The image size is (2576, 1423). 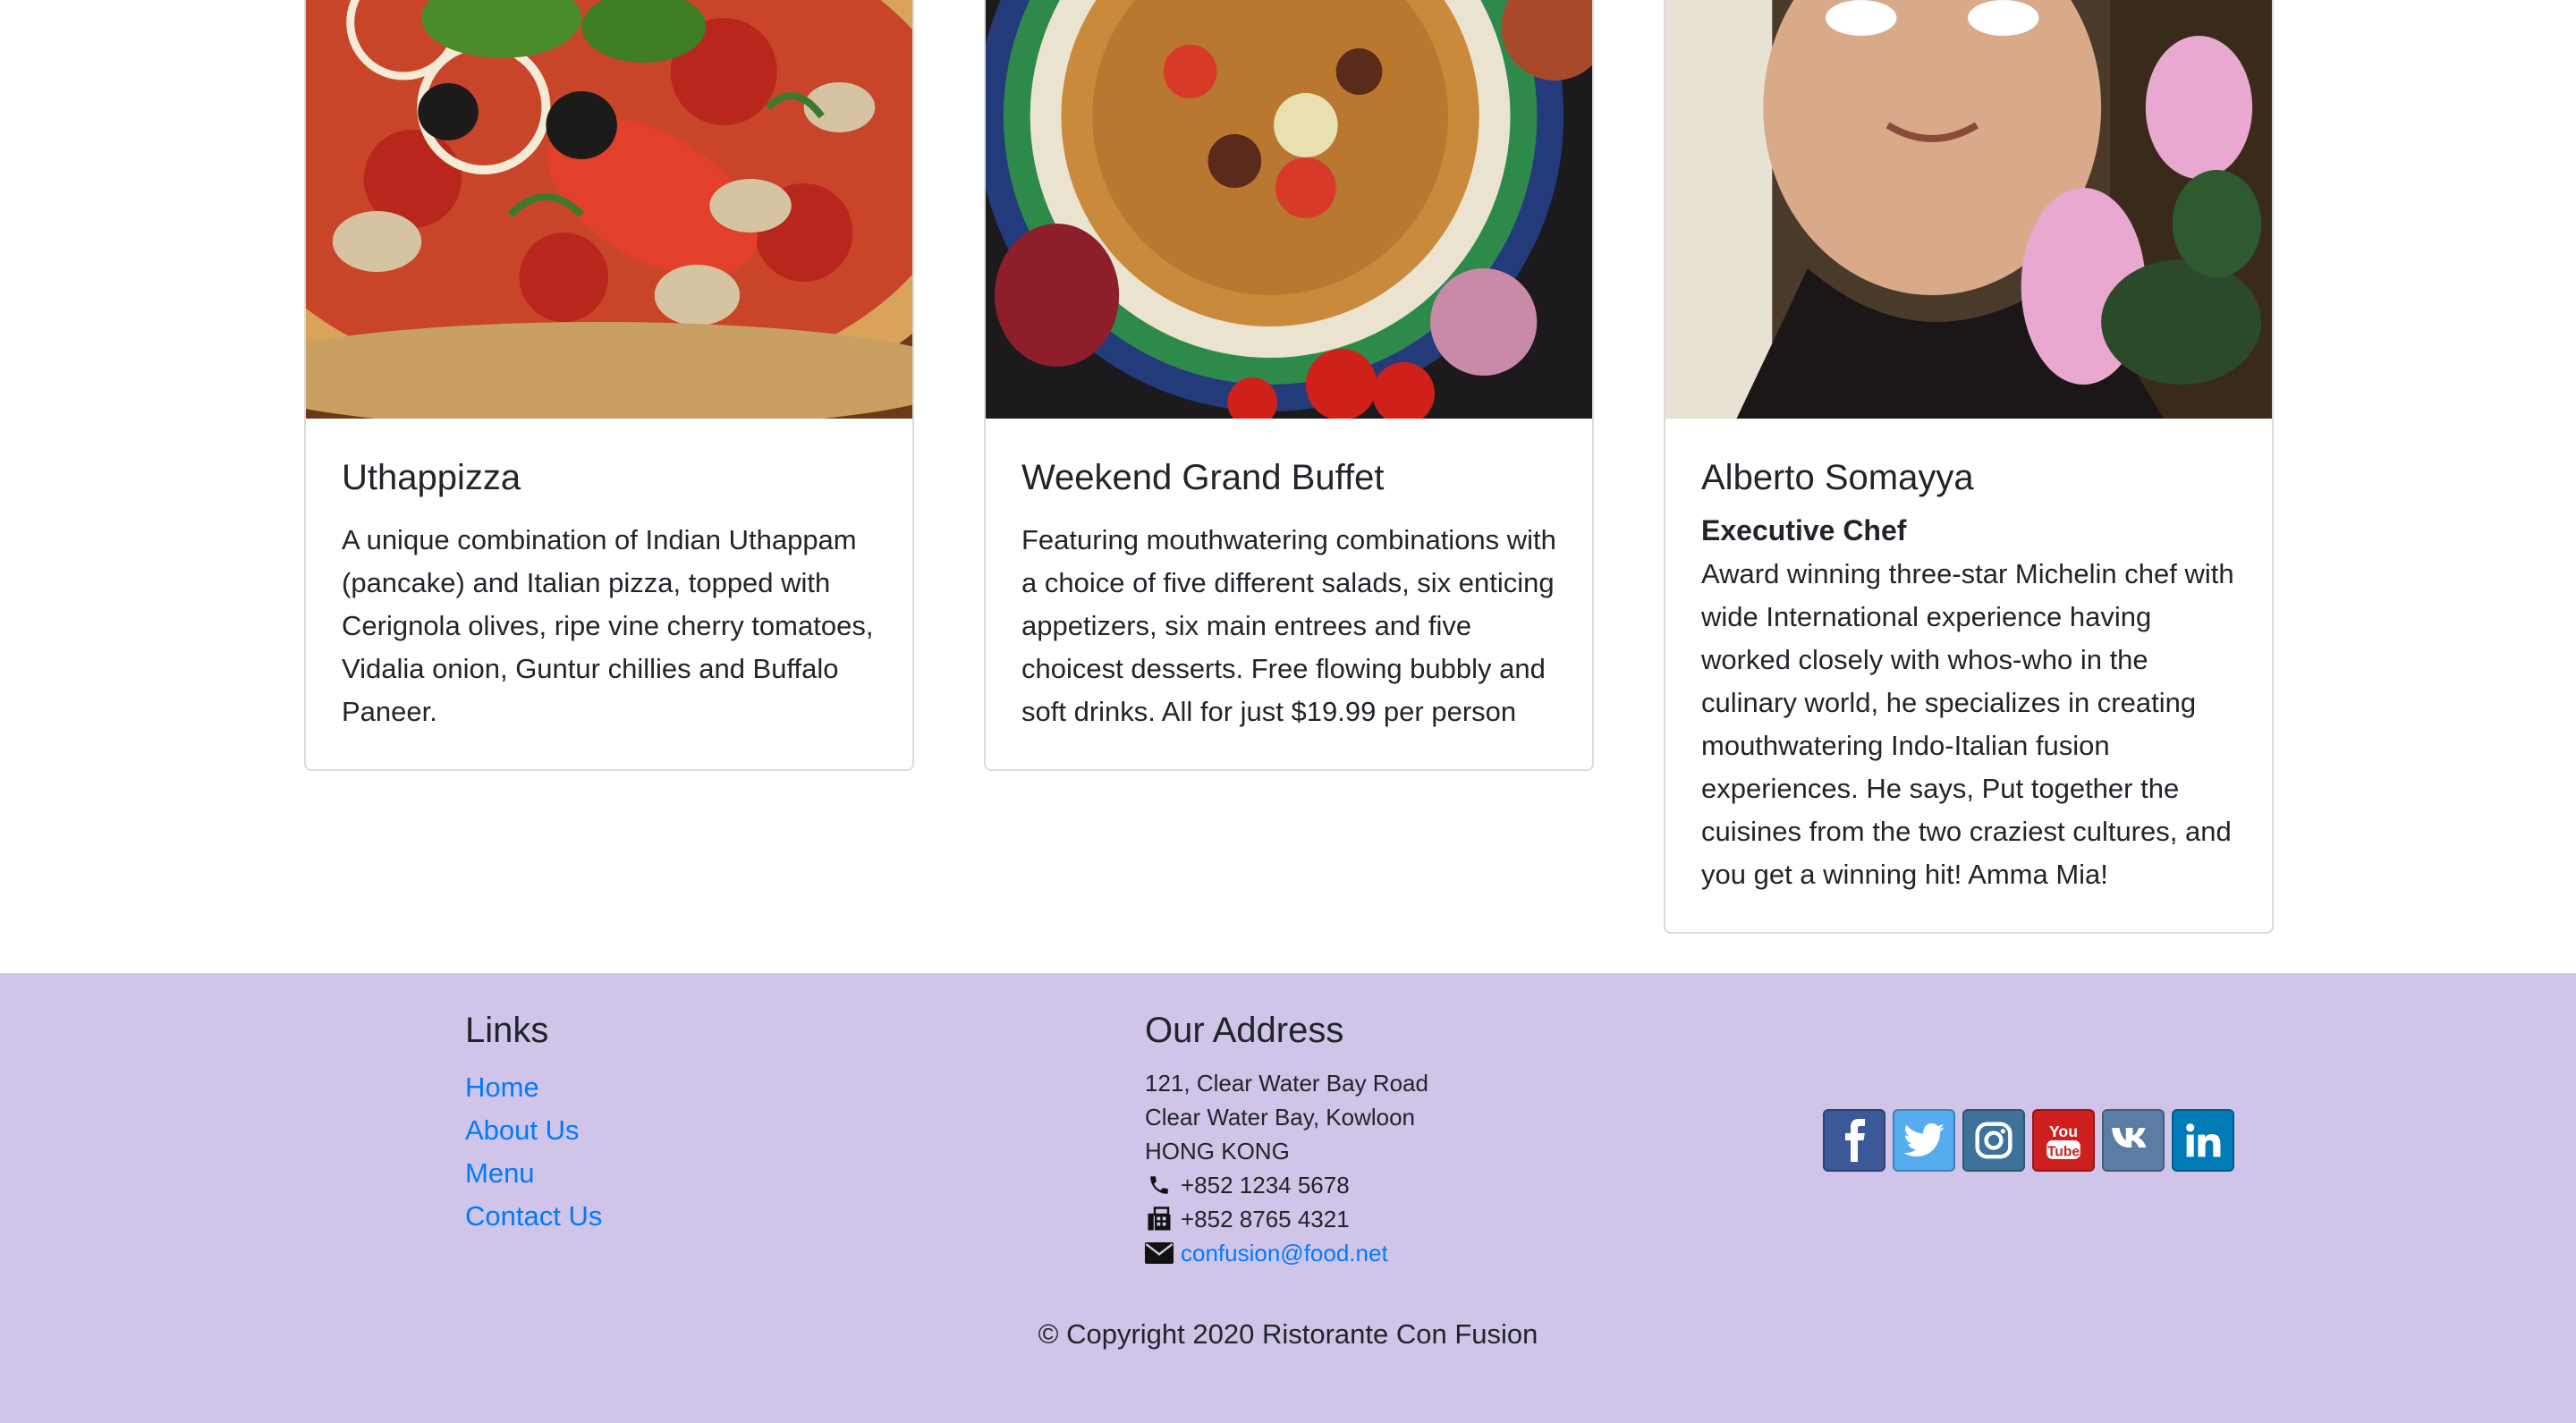 What do you see at coordinates (1244, 1030) in the screenshot?
I see `address-title: Our Address` at bounding box center [1244, 1030].